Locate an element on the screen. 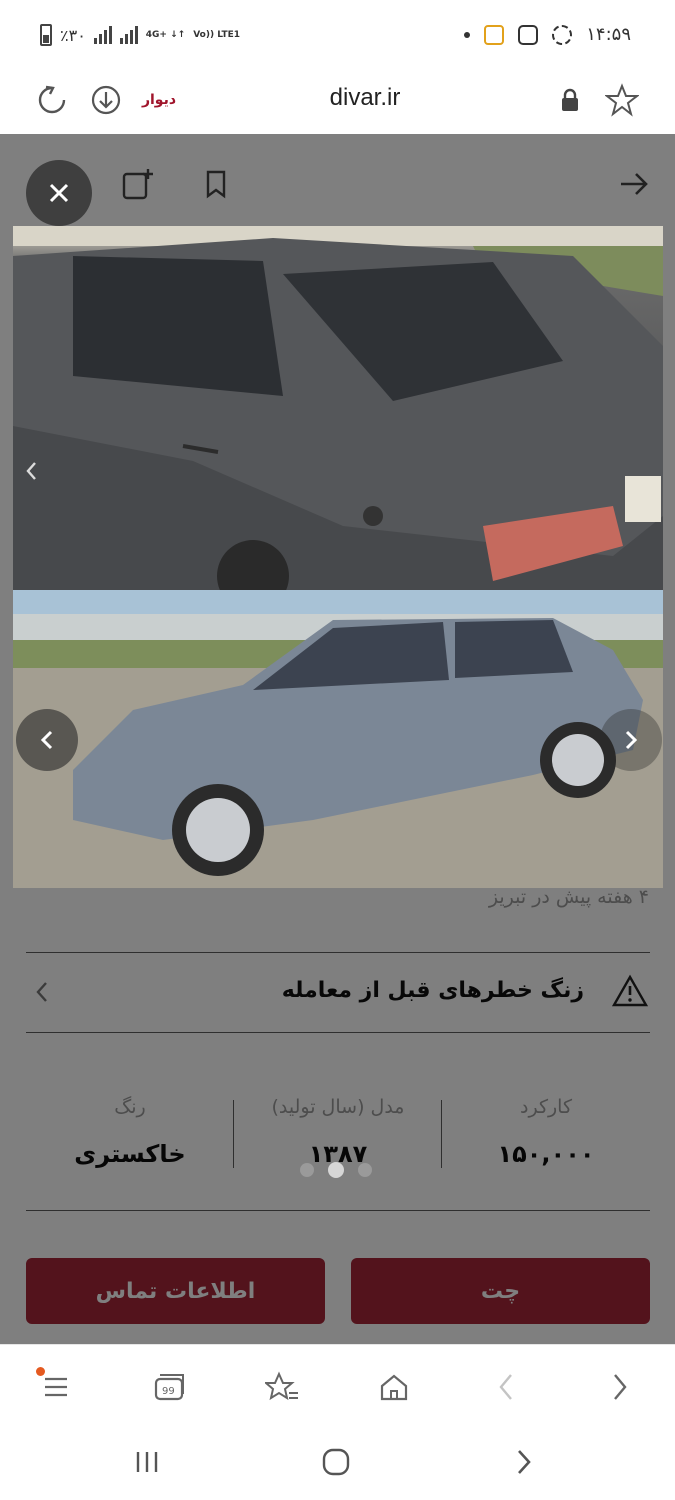 This screenshot has height=1500, width=675. battery-level: ٪۳۰ is located at coordinates (73, 35).